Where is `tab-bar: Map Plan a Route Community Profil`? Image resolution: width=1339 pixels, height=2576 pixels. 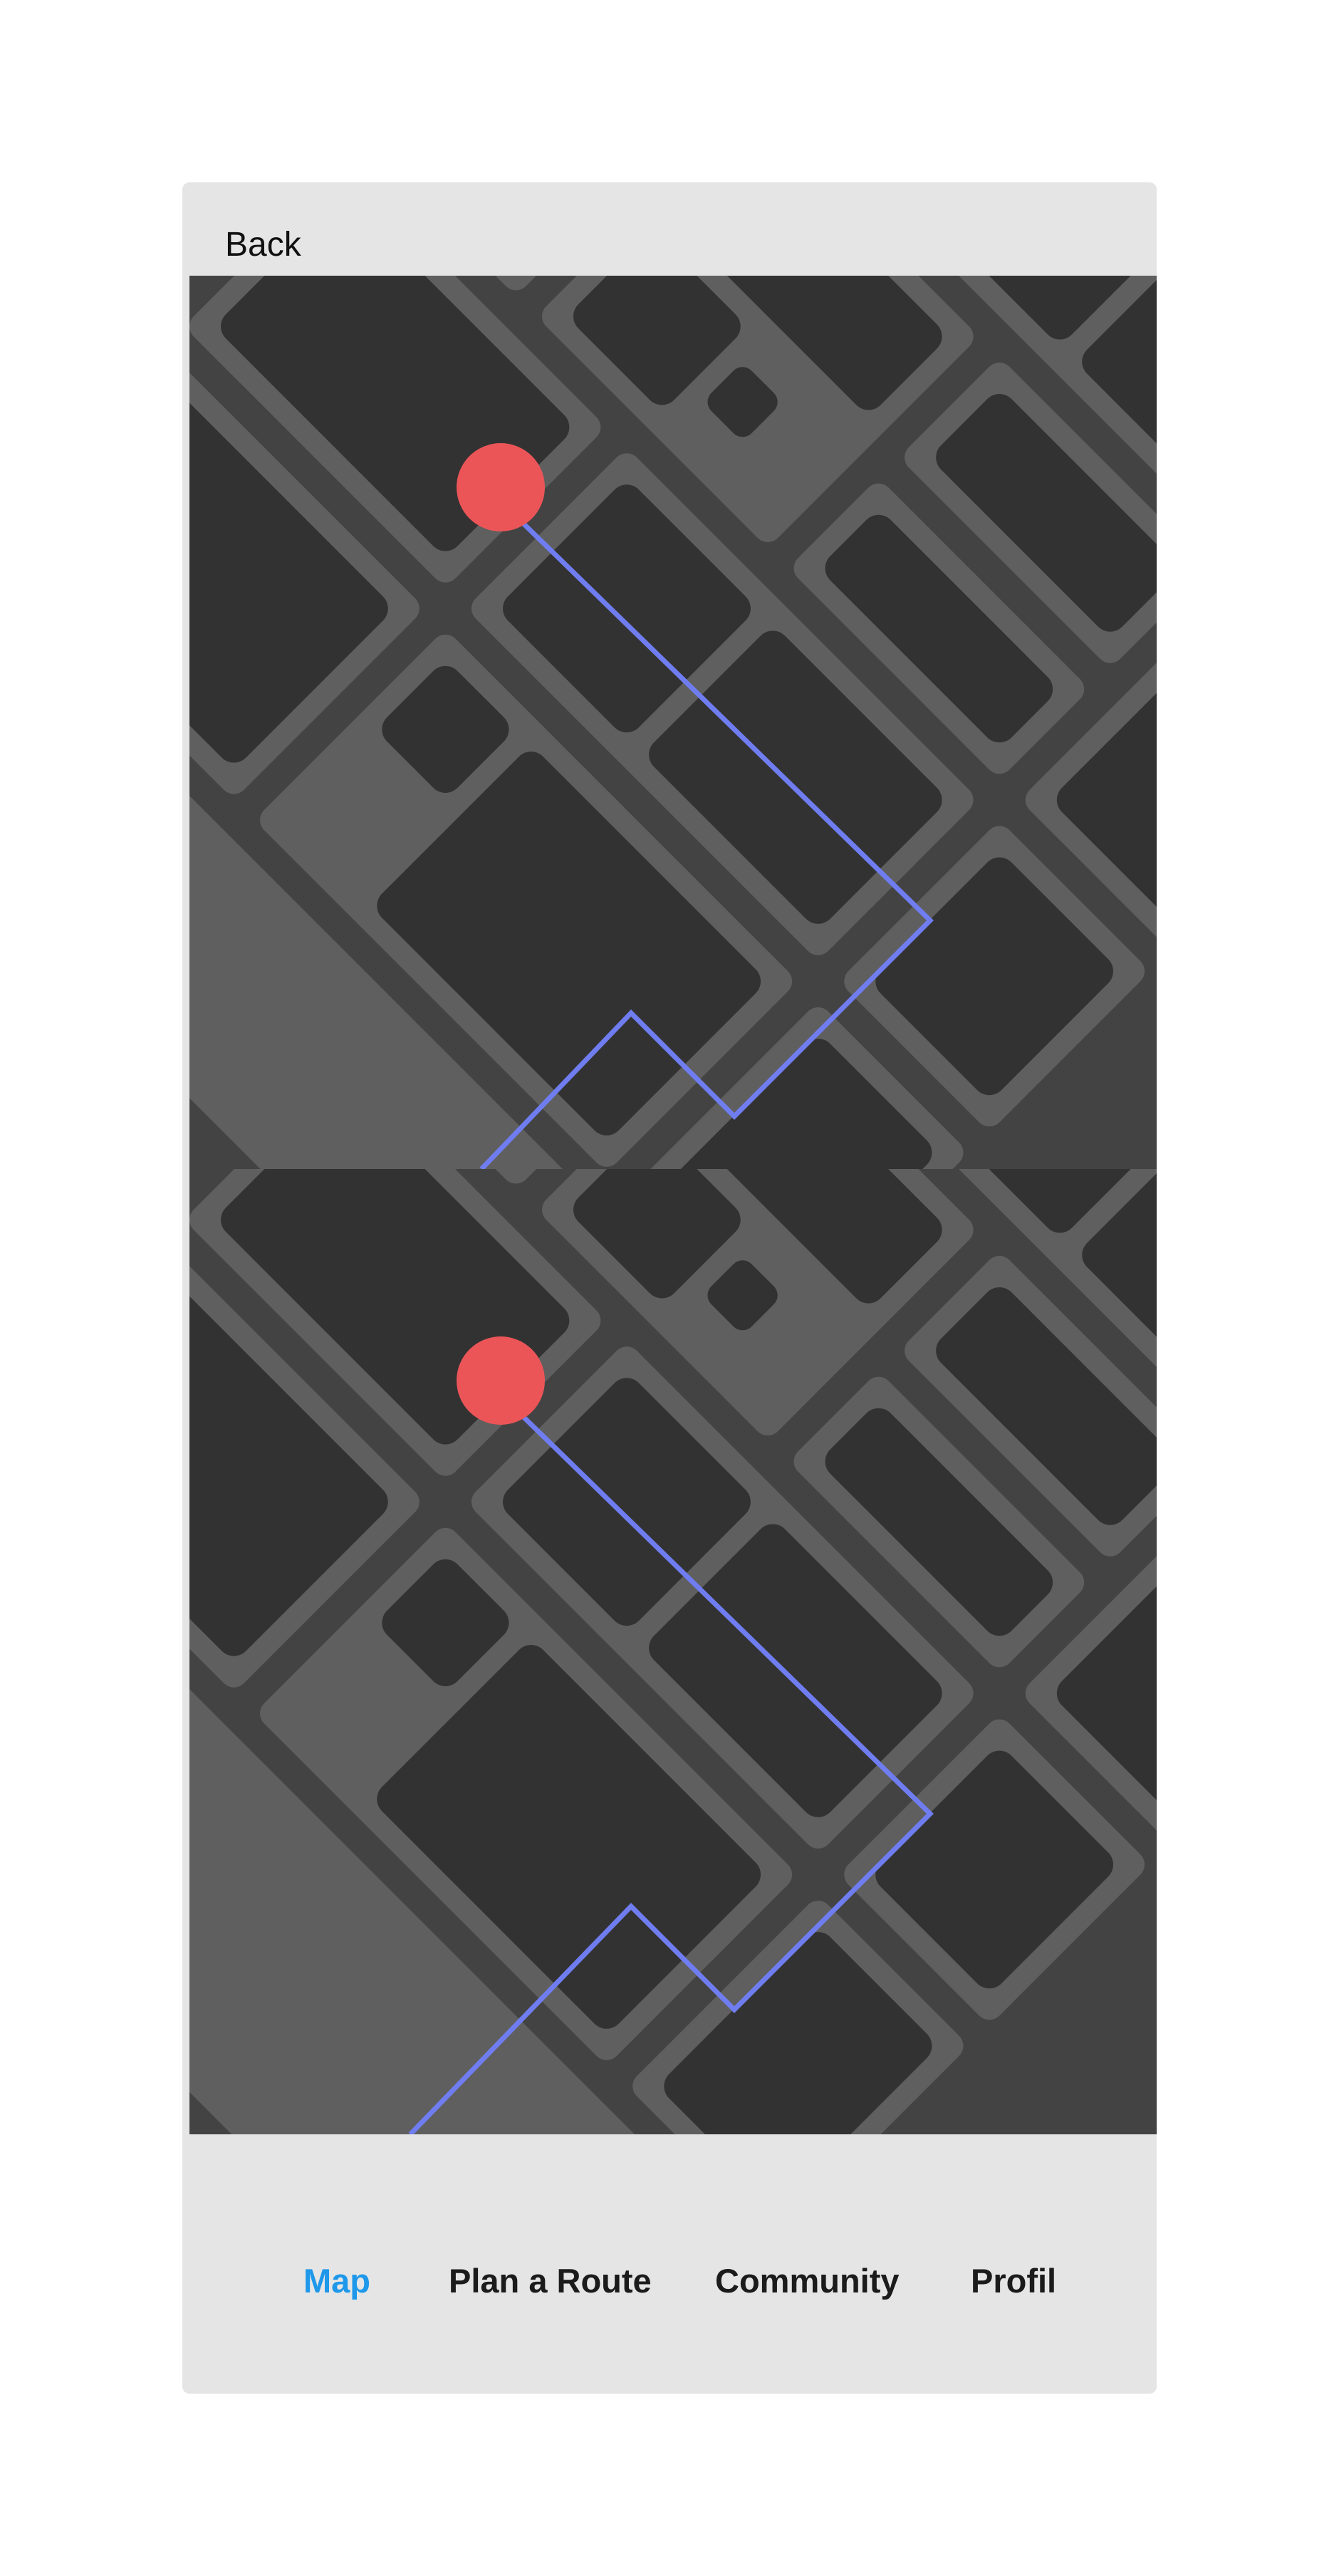 tab-bar: Map Plan a Route Community Profil is located at coordinates (669, 2264).